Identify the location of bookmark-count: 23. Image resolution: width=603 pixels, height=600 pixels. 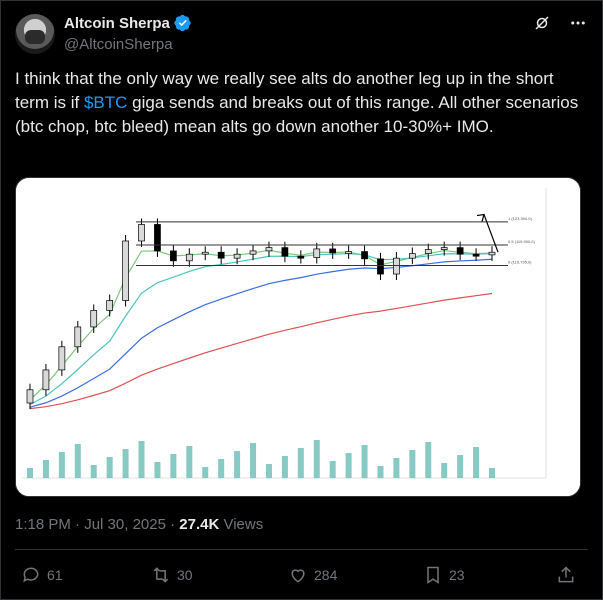
(457, 575).